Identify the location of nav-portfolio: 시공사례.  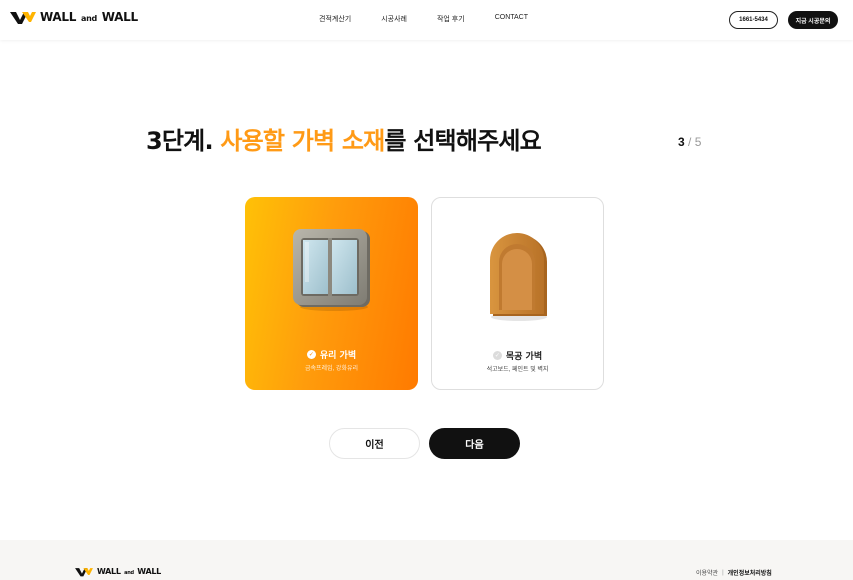
(394, 19).